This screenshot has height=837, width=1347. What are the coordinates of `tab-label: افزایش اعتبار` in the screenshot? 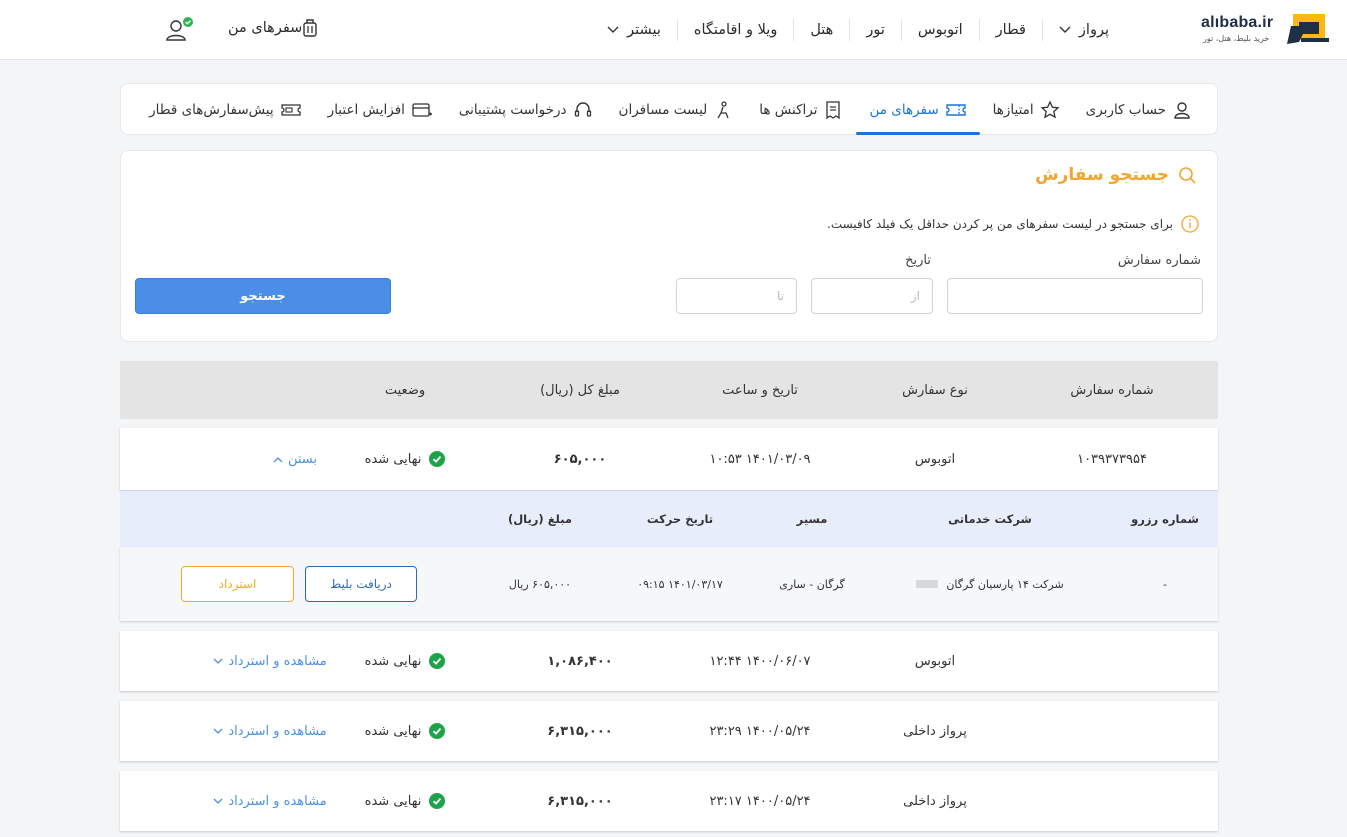 It's located at (366, 110).